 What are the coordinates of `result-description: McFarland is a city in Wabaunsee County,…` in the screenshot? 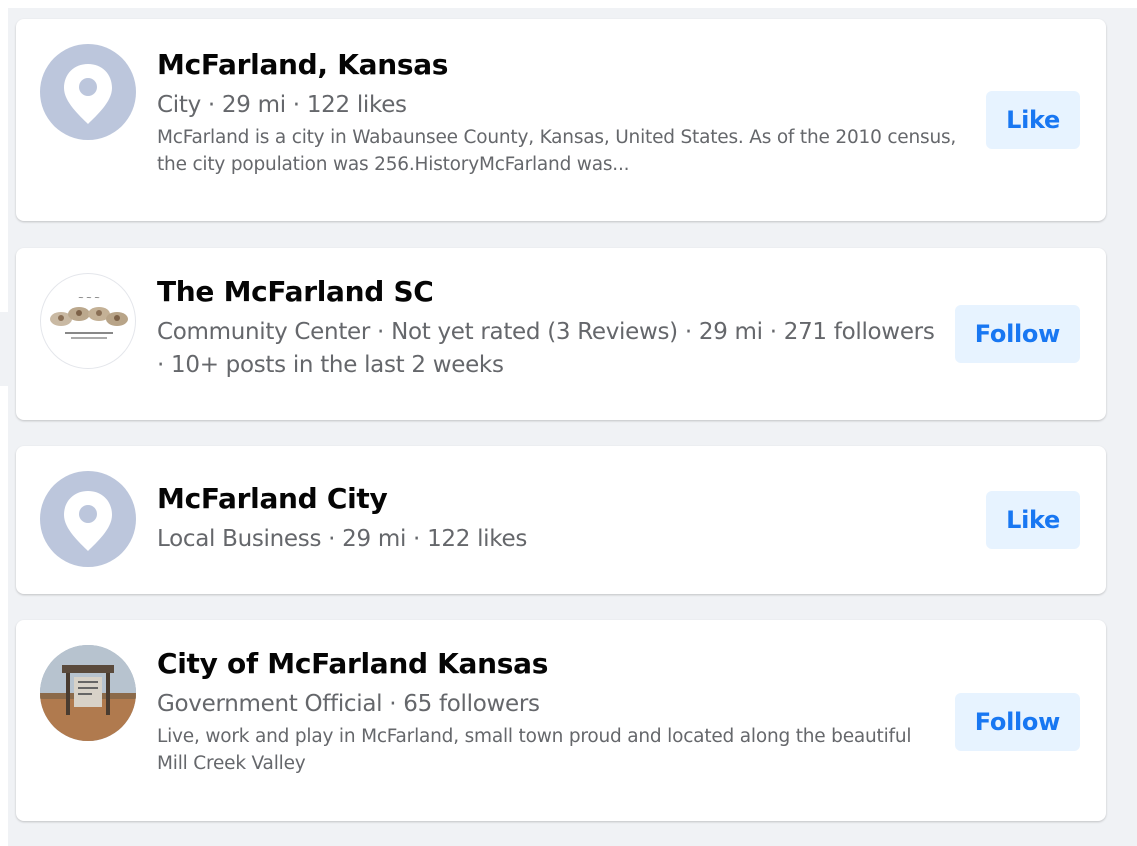 It's located at (557, 151).